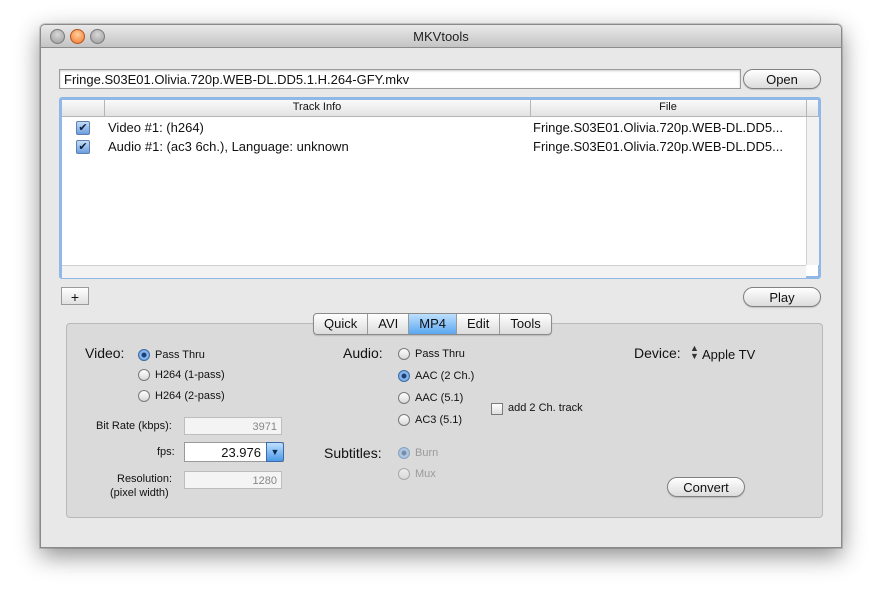  Describe the element at coordinates (427, 453) in the screenshot. I see `subtitles-burn-label: Burn` at that location.